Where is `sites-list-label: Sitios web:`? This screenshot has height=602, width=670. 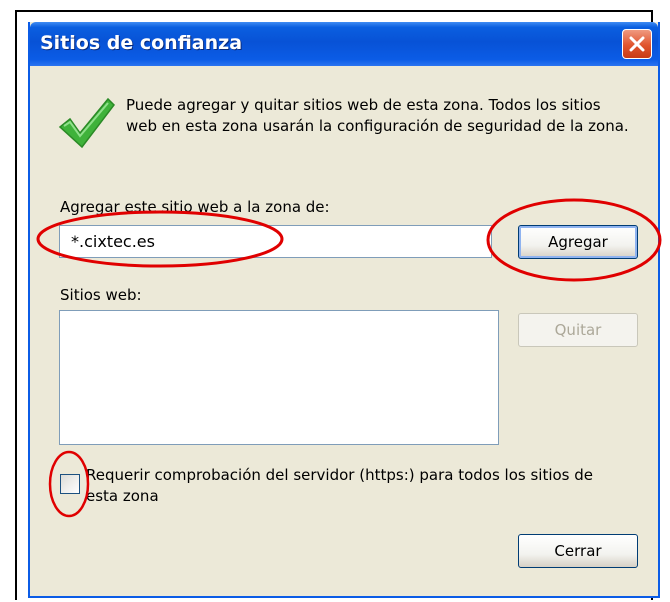
sites-list-label: Sitios web: is located at coordinates (101, 295).